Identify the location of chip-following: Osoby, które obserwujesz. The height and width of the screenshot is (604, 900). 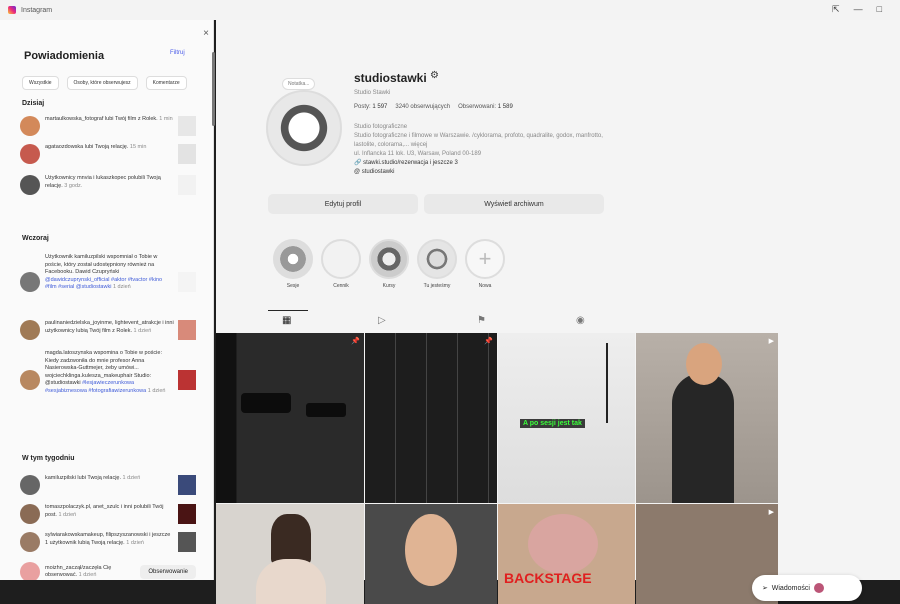
(102, 83).